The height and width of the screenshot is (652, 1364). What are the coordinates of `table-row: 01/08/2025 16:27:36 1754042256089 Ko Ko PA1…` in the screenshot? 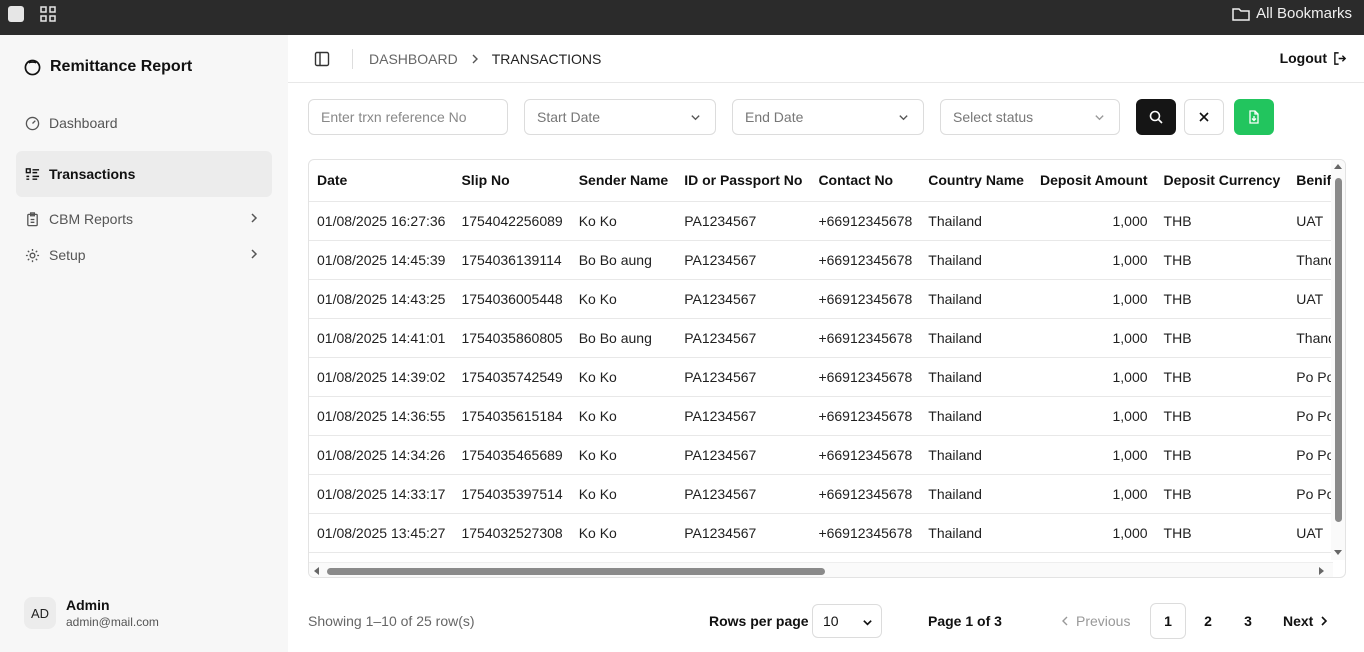 It's located at (827, 221).